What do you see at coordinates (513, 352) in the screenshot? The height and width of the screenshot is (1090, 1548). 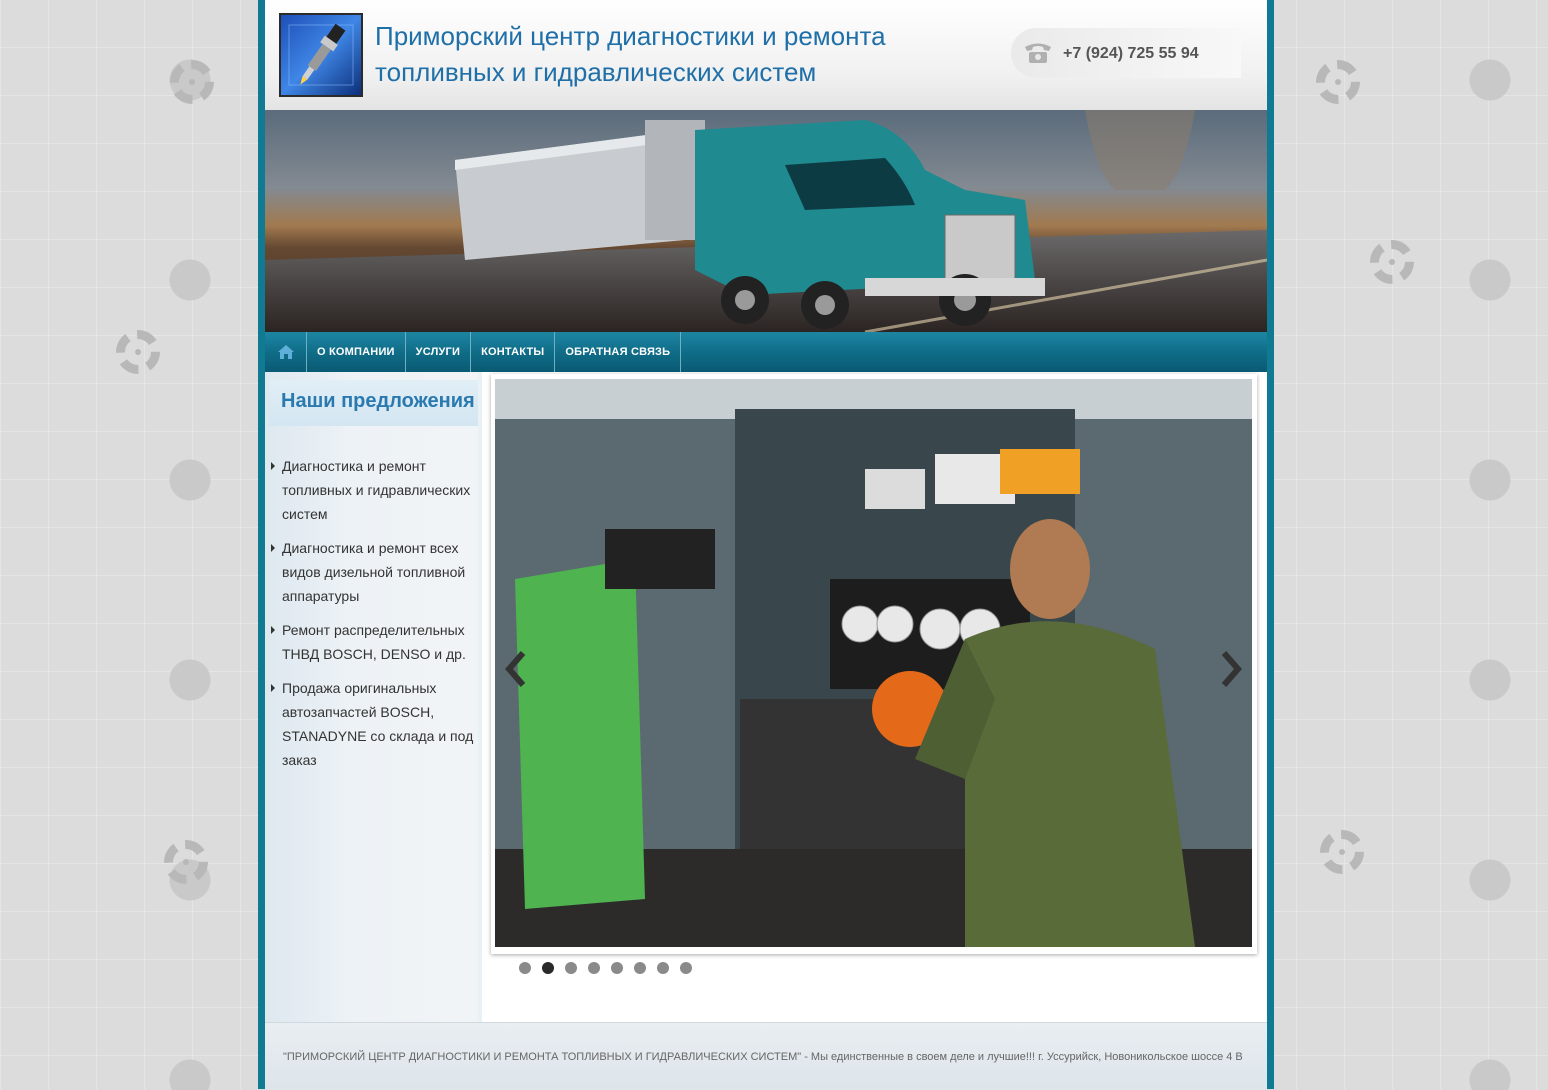 I see `nav-item-contacts: КОНТАКТЫ` at bounding box center [513, 352].